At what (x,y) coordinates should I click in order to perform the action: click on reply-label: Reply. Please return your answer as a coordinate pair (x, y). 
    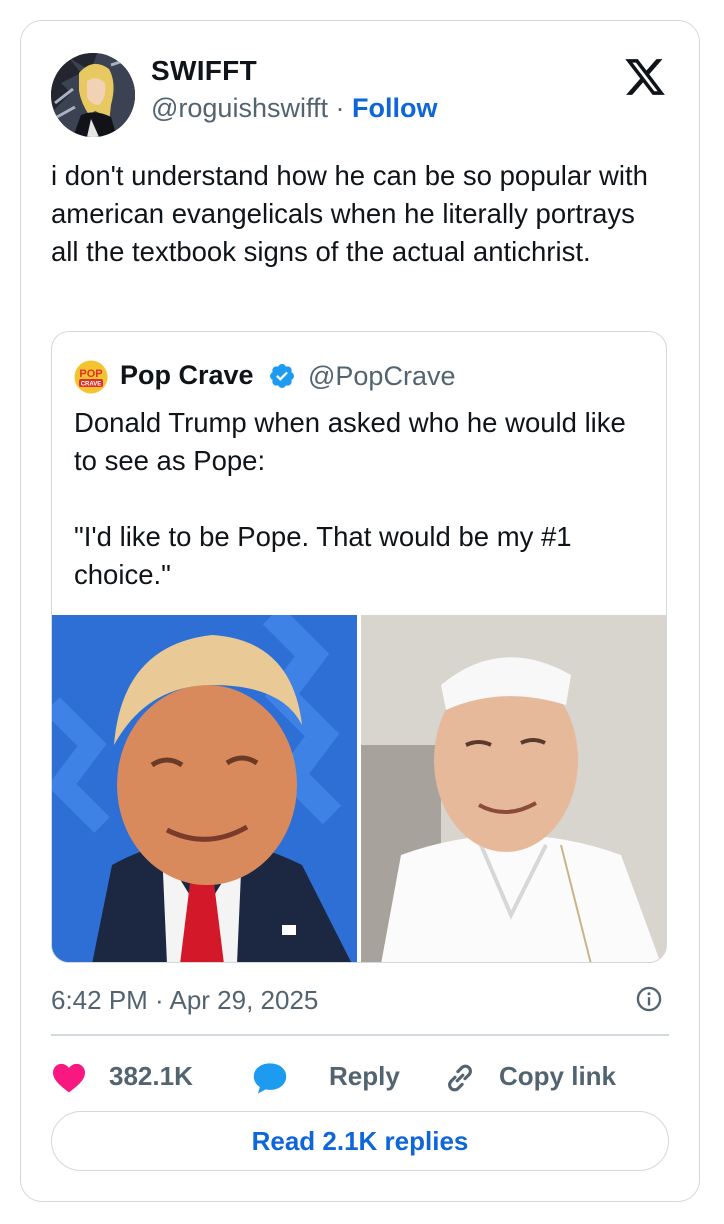
    Looking at the image, I should click on (364, 1076).